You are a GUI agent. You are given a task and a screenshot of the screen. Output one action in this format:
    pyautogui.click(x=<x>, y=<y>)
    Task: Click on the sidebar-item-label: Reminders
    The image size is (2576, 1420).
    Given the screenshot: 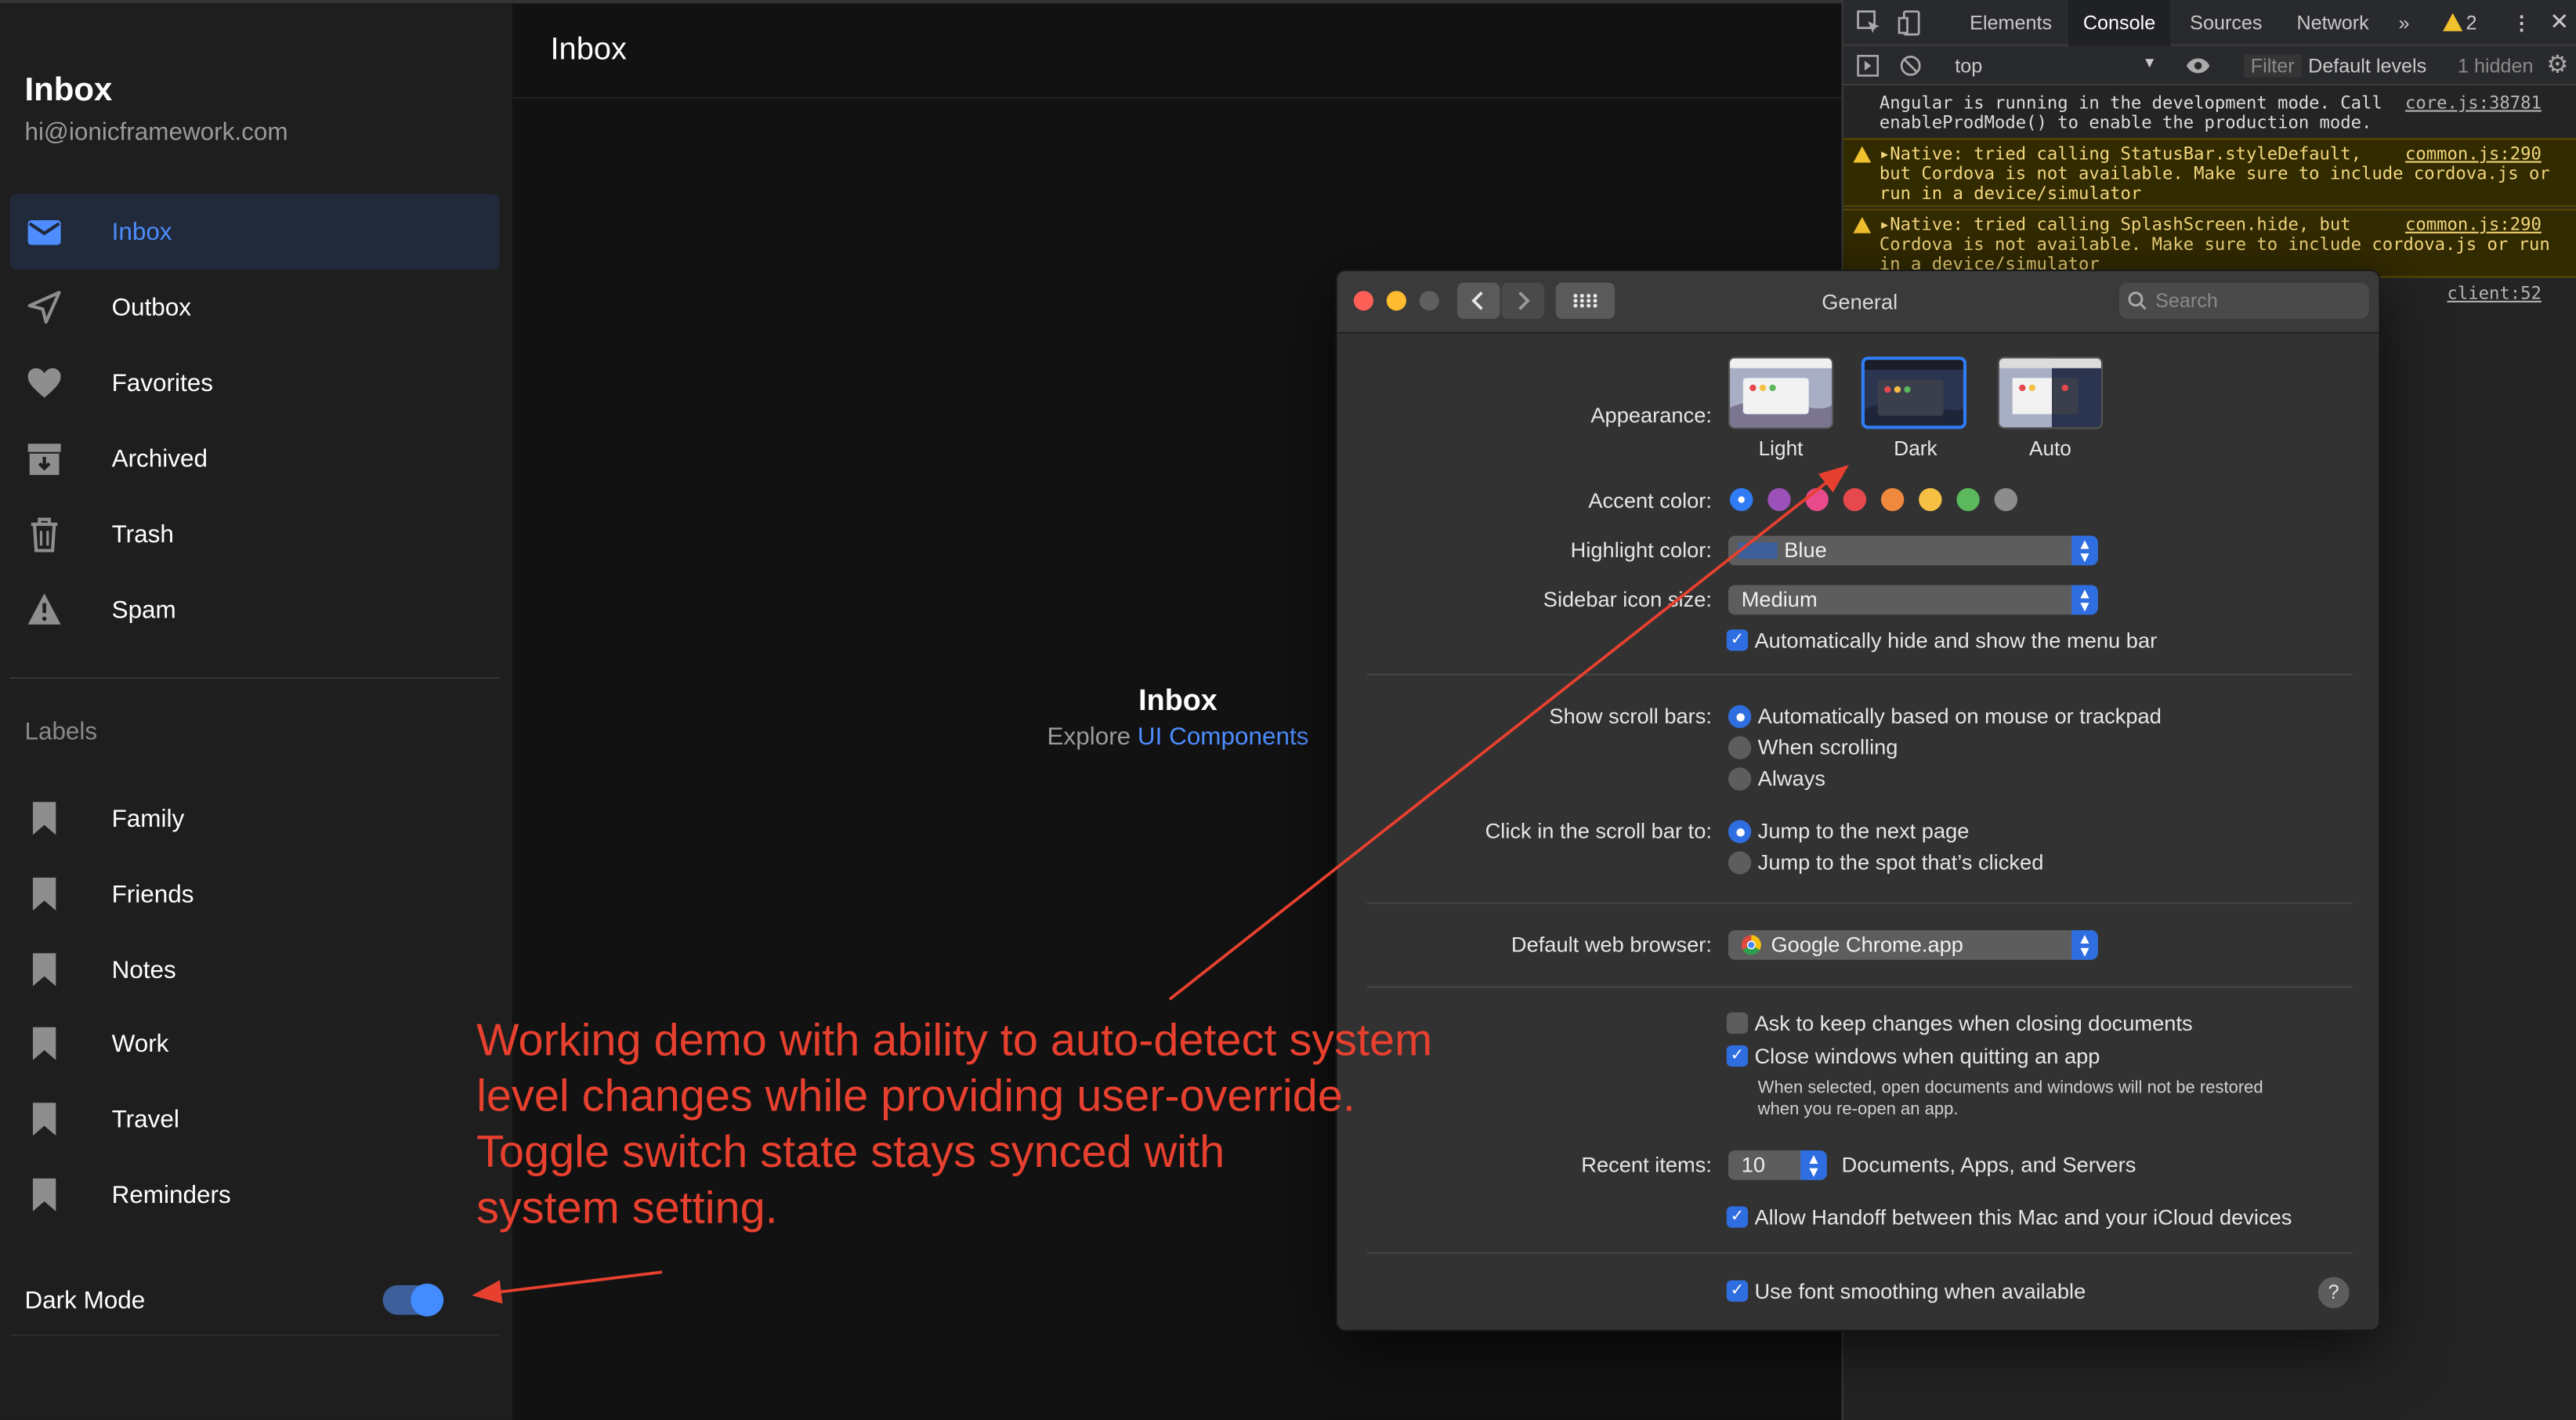 What is the action you would take?
    pyautogui.click(x=171, y=1195)
    